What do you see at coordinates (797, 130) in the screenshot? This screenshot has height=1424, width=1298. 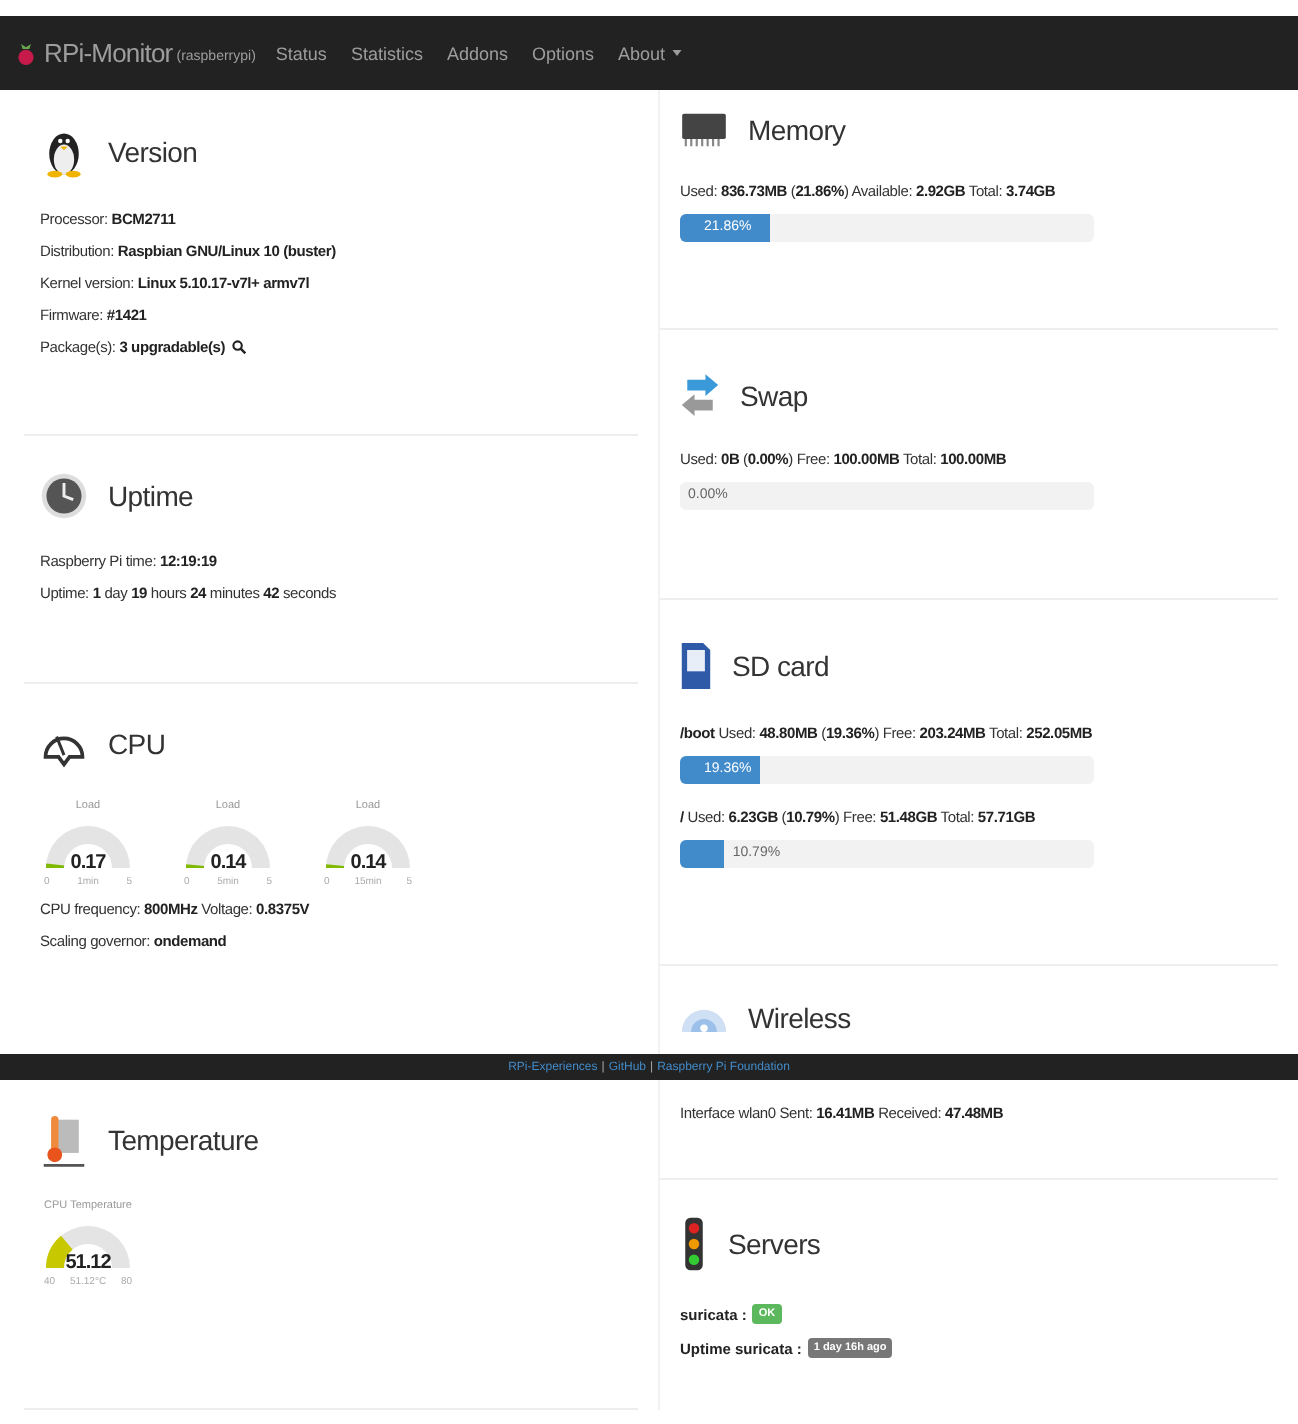 I see `section-title: Memory` at bounding box center [797, 130].